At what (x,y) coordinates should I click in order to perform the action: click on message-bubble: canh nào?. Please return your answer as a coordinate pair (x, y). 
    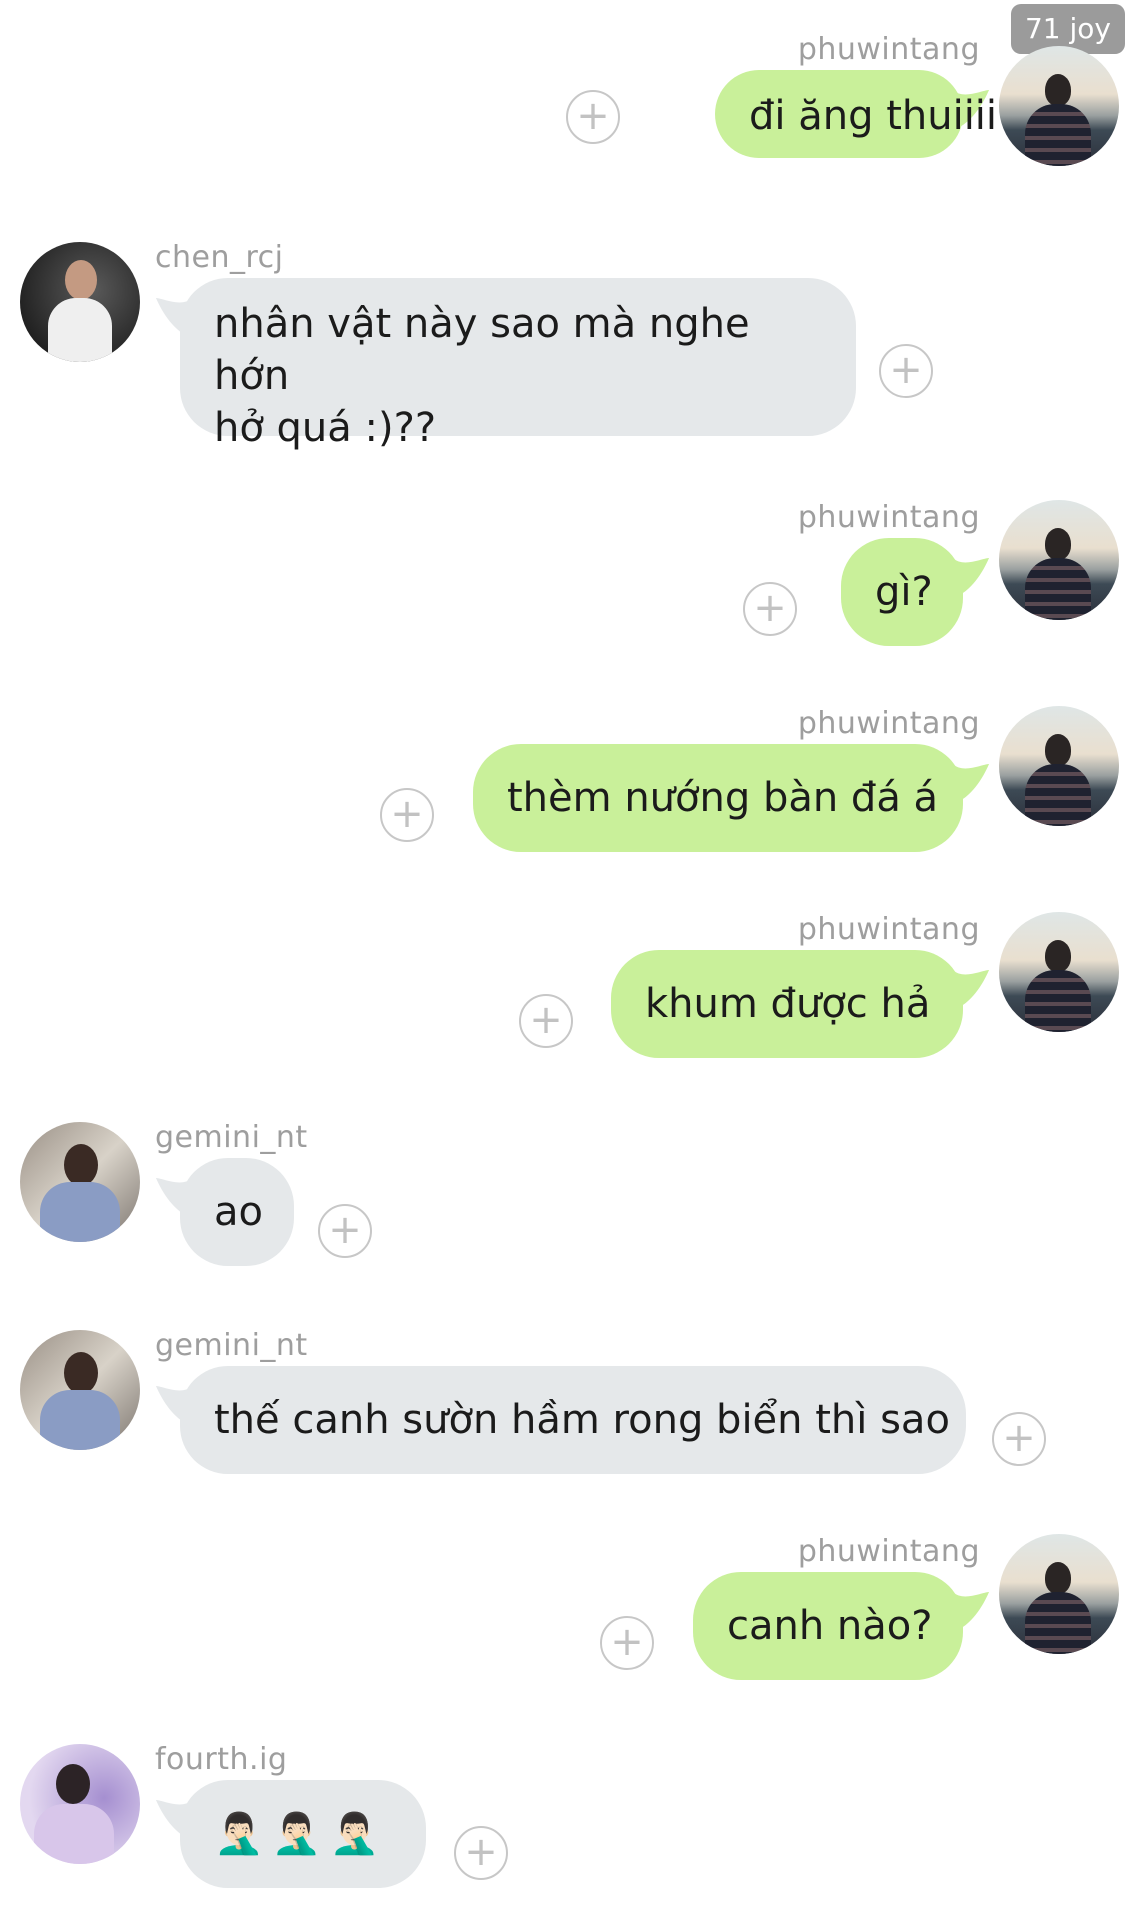
    Looking at the image, I should click on (828, 1626).